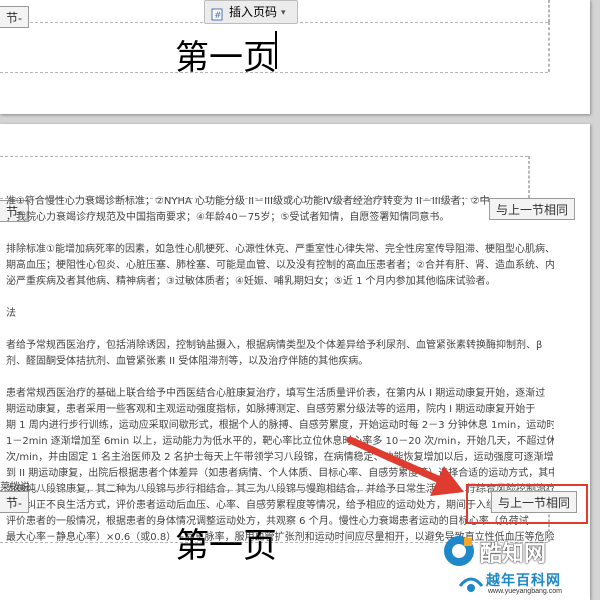 This screenshot has width=600, height=600. I want to click on watermark-site-icon, so click(471, 584).